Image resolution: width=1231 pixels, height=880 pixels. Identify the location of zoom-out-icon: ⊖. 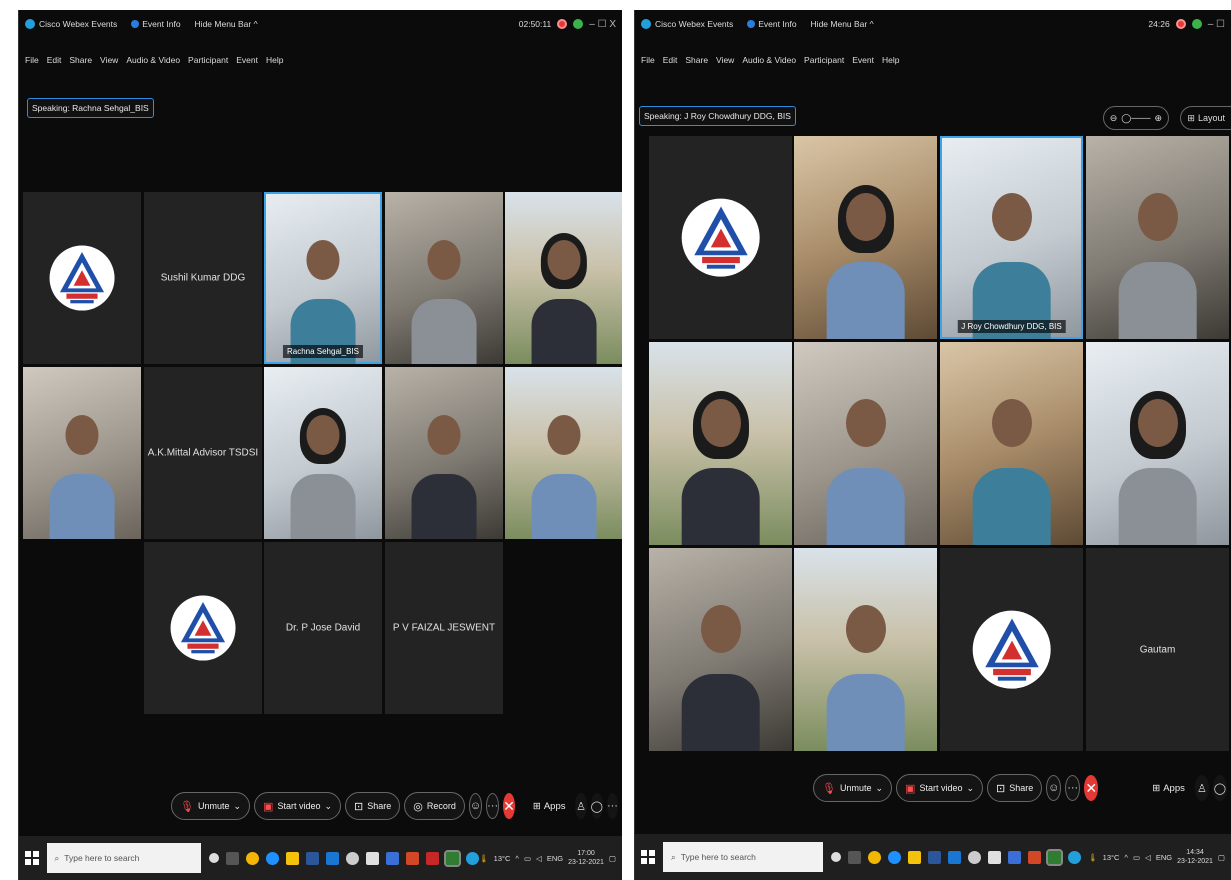
(1114, 118).